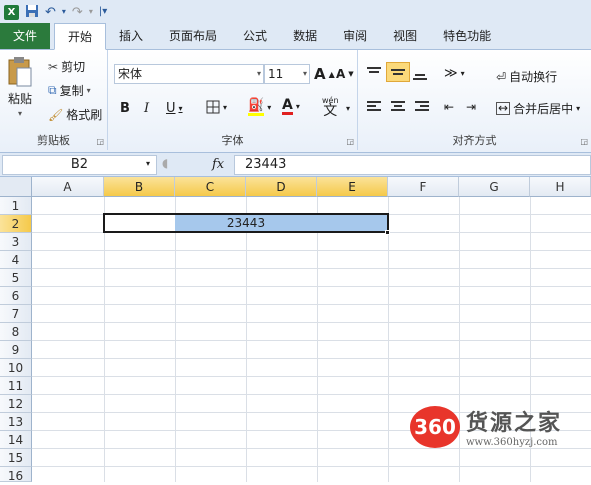 This screenshot has width=591, height=485. I want to click on alignment-launcher-icon: ◲, so click(584, 141).